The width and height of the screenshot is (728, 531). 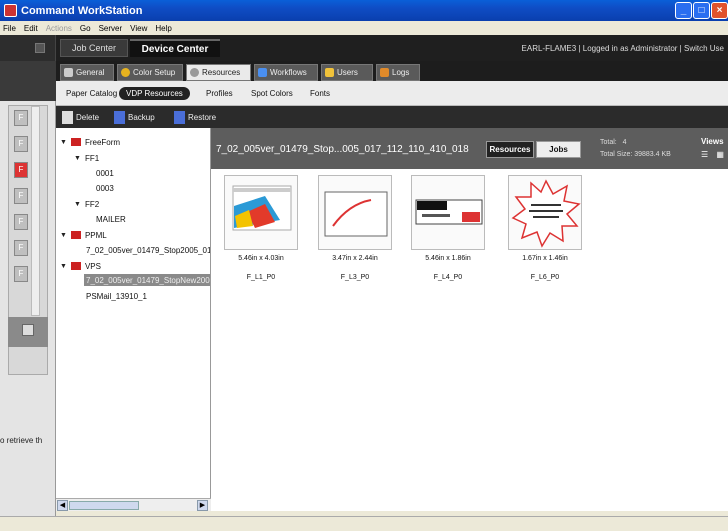 I want to click on tree-node-ff2: ▼ FF2, so click(x=86, y=204).